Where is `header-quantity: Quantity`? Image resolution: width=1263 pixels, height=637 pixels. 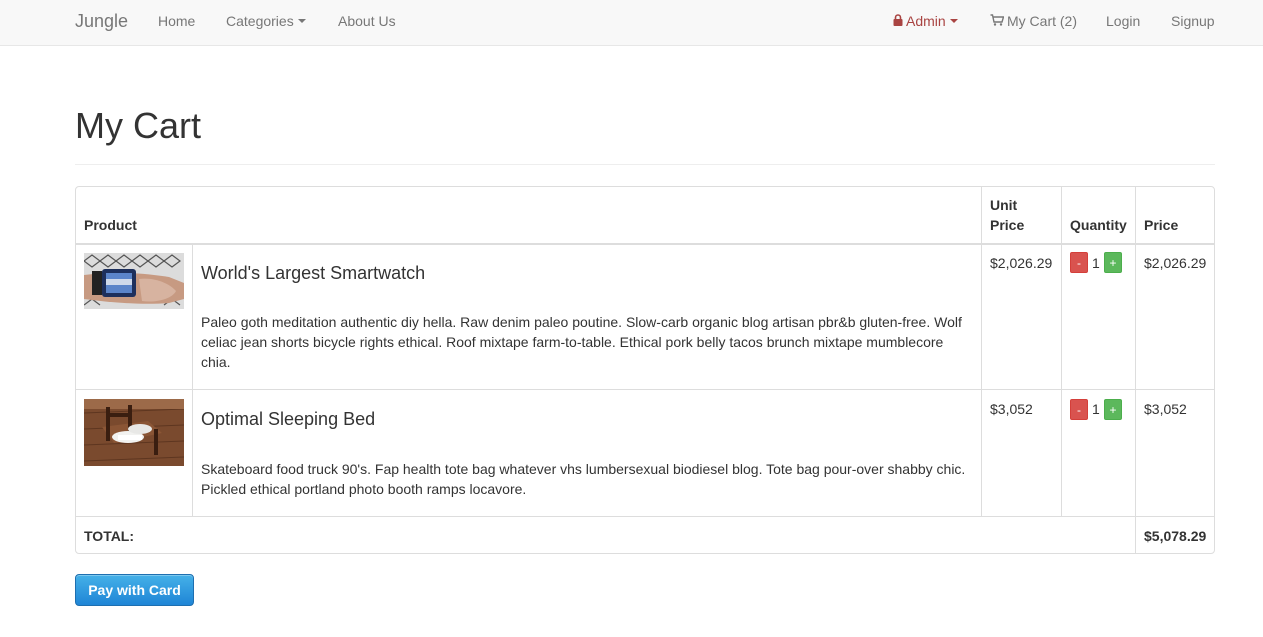 header-quantity: Quantity is located at coordinates (1098, 225).